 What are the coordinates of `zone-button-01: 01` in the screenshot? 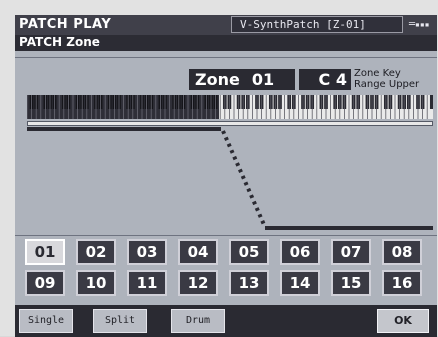 It's located at (45, 252).